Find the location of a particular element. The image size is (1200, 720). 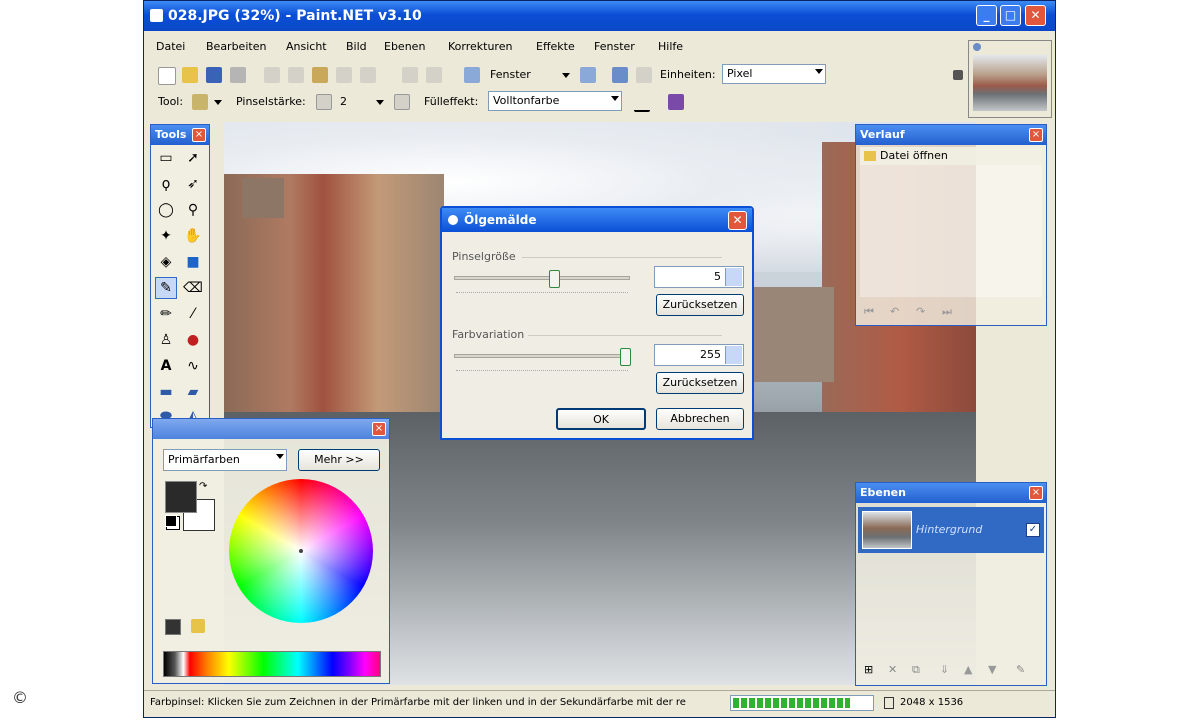

add-to-palette-icon is located at coordinates (173, 627).